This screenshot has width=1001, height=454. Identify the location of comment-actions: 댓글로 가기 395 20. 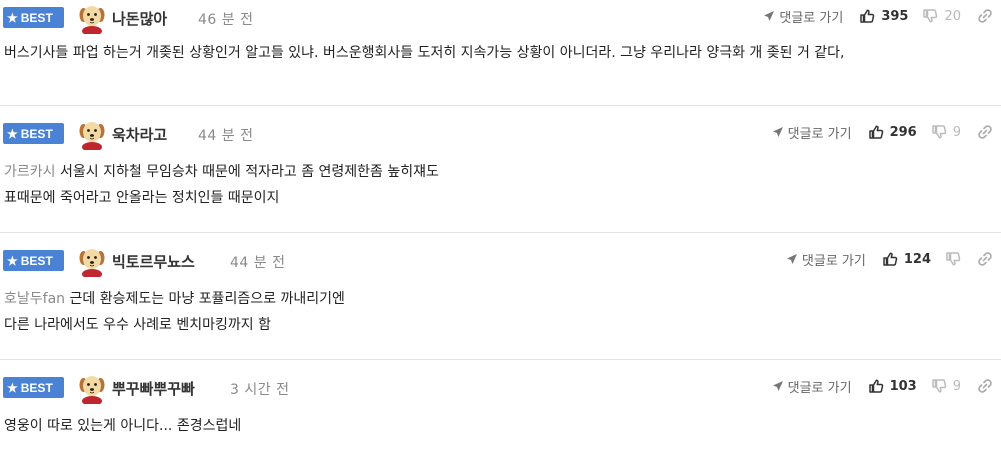
(878, 16).